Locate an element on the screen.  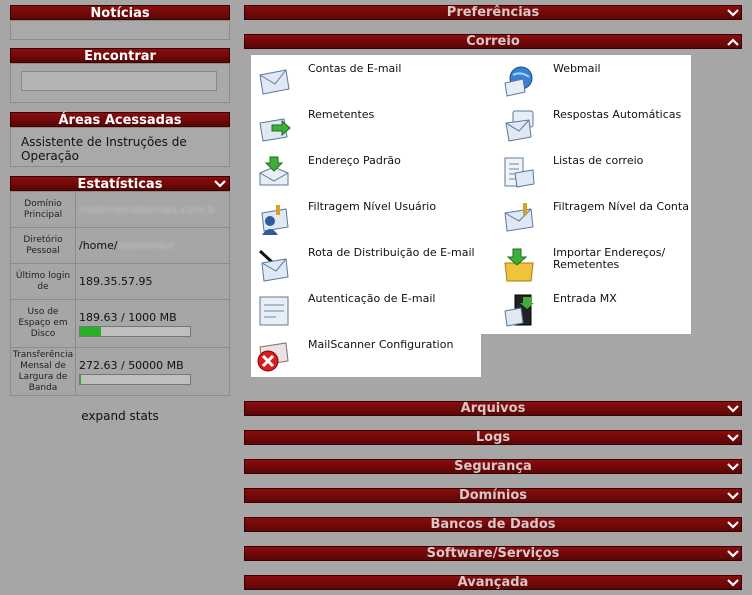
mail-item-import: Importar Endereços/ Remetentes is located at coordinates (596, 267).